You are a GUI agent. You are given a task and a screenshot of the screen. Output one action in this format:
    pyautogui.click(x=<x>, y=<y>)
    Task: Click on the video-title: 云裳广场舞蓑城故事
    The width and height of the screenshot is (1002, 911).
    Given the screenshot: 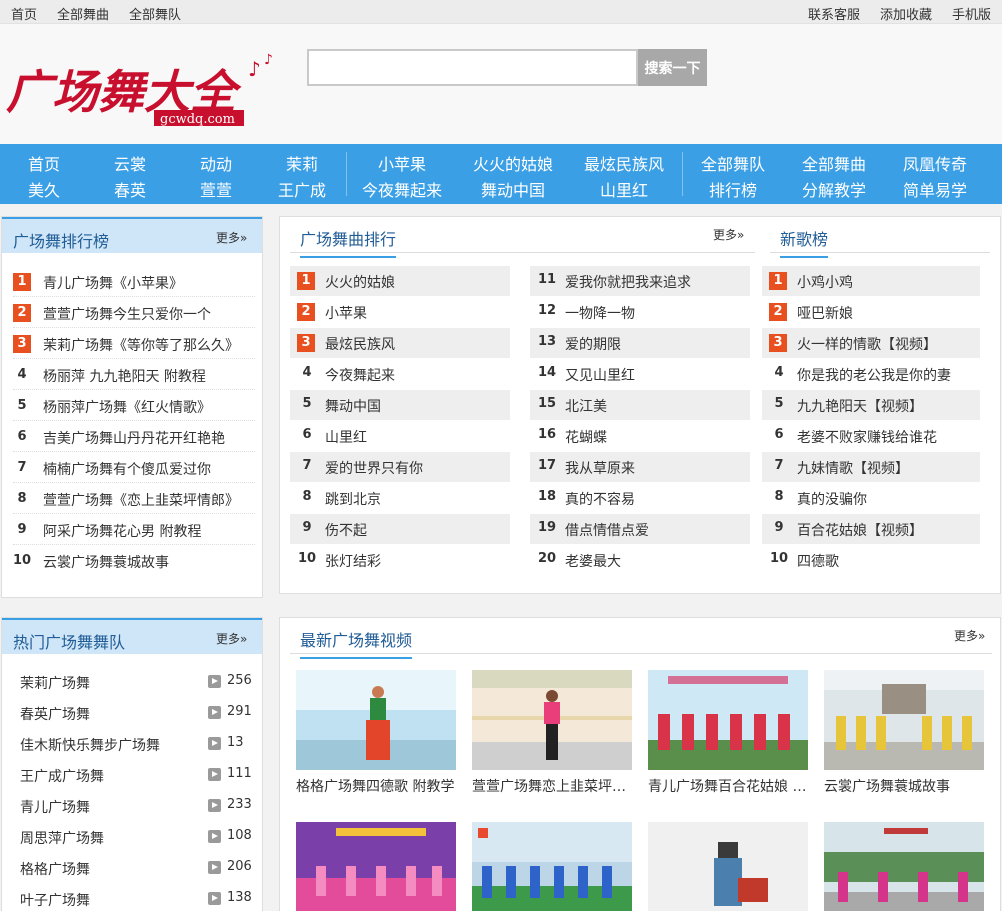 What is the action you would take?
    pyautogui.click(x=904, y=786)
    